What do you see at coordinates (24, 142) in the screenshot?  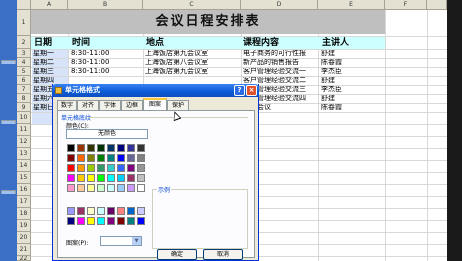 I see `row-header: 12` at bounding box center [24, 142].